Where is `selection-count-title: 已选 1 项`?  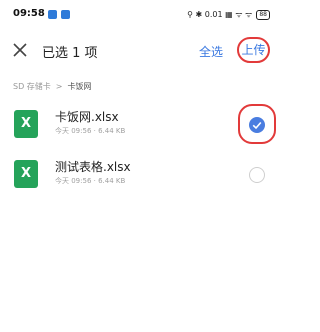 selection-count-title: 已选 1 项 is located at coordinates (70, 53).